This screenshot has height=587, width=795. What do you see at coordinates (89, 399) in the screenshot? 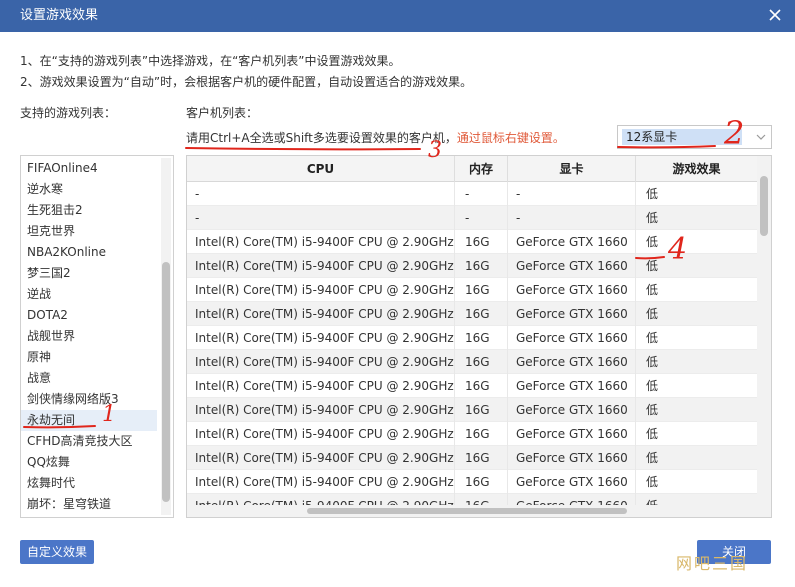
I see `game-list-item: 剑侠情缘网络版3` at bounding box center [89, 399].